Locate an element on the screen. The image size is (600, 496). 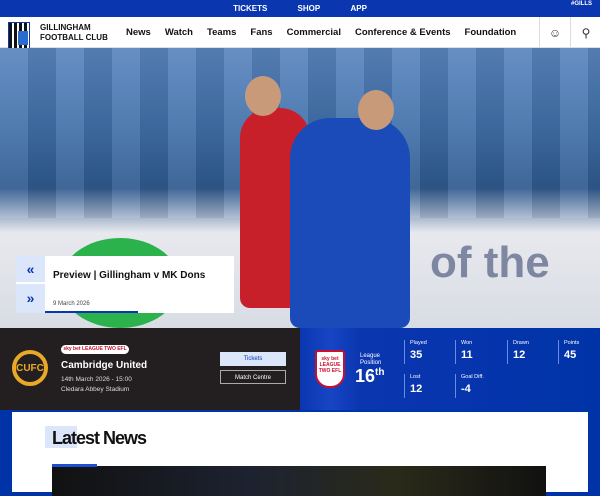
stat-value: 45 is located at coordinates (570, 355).